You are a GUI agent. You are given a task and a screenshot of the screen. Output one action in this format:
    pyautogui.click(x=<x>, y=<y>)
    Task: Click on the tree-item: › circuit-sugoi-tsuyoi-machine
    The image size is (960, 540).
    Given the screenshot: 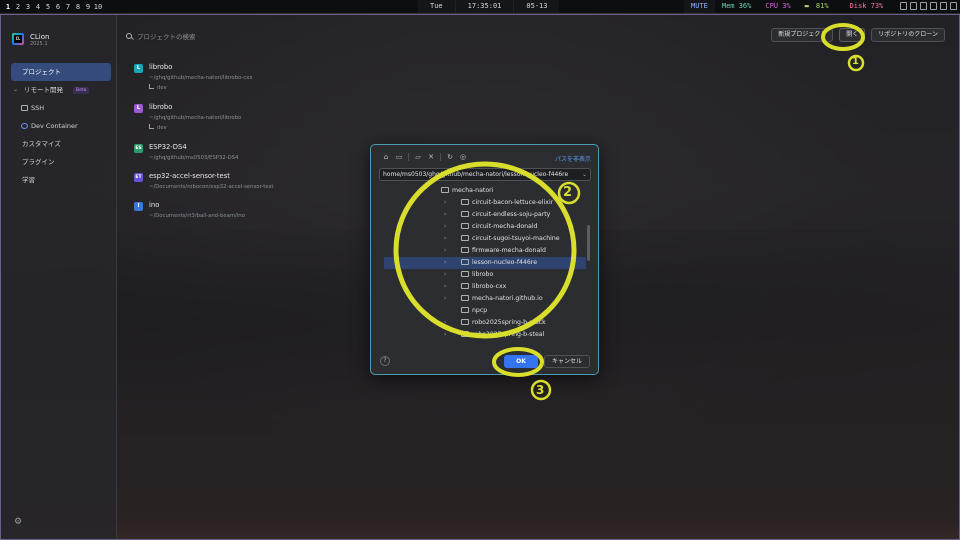 What is the action you would take?
    pyautogui.click(x=485, y=239)
    